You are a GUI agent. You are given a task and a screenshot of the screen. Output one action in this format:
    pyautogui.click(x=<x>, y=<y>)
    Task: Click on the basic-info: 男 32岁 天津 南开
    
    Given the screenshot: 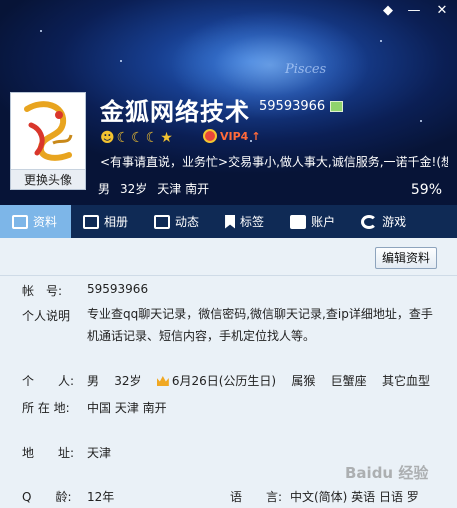 What is the action you would take?
    pyautogui.click(x=153, y=188)
    